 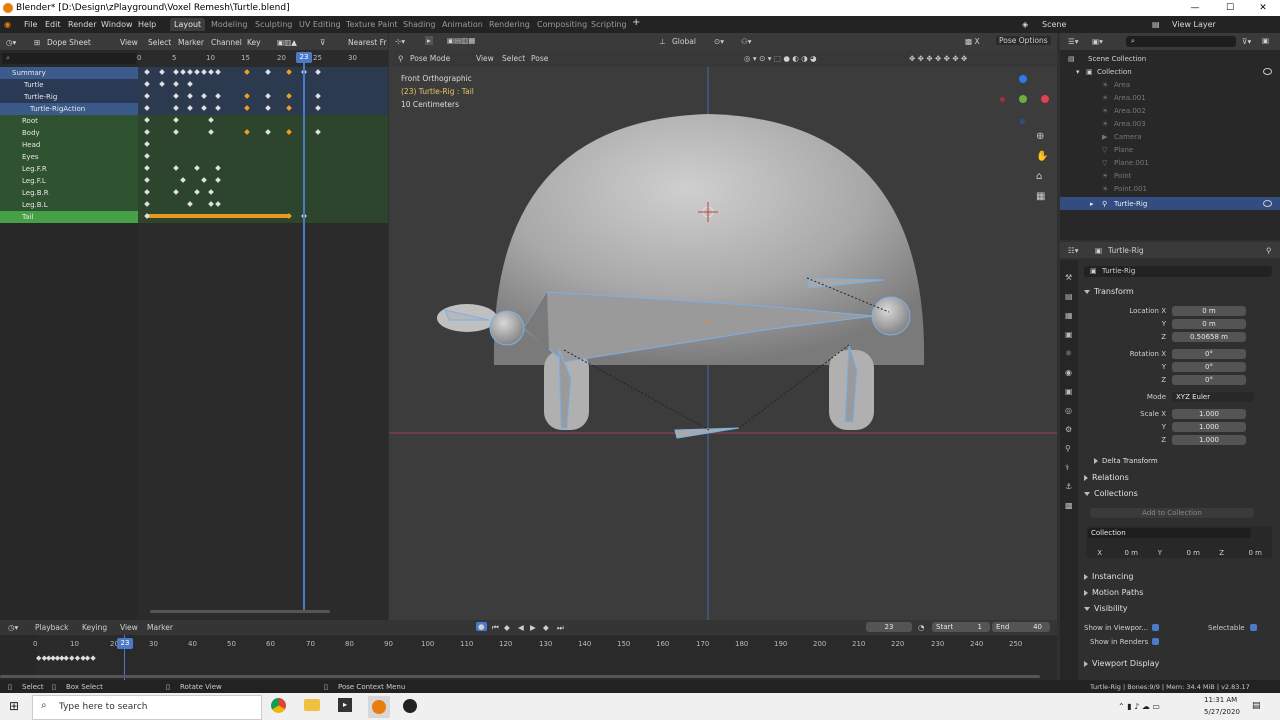 I want to click on add-to-collection-button: Add to Collection, so click(x=1172, y=513).